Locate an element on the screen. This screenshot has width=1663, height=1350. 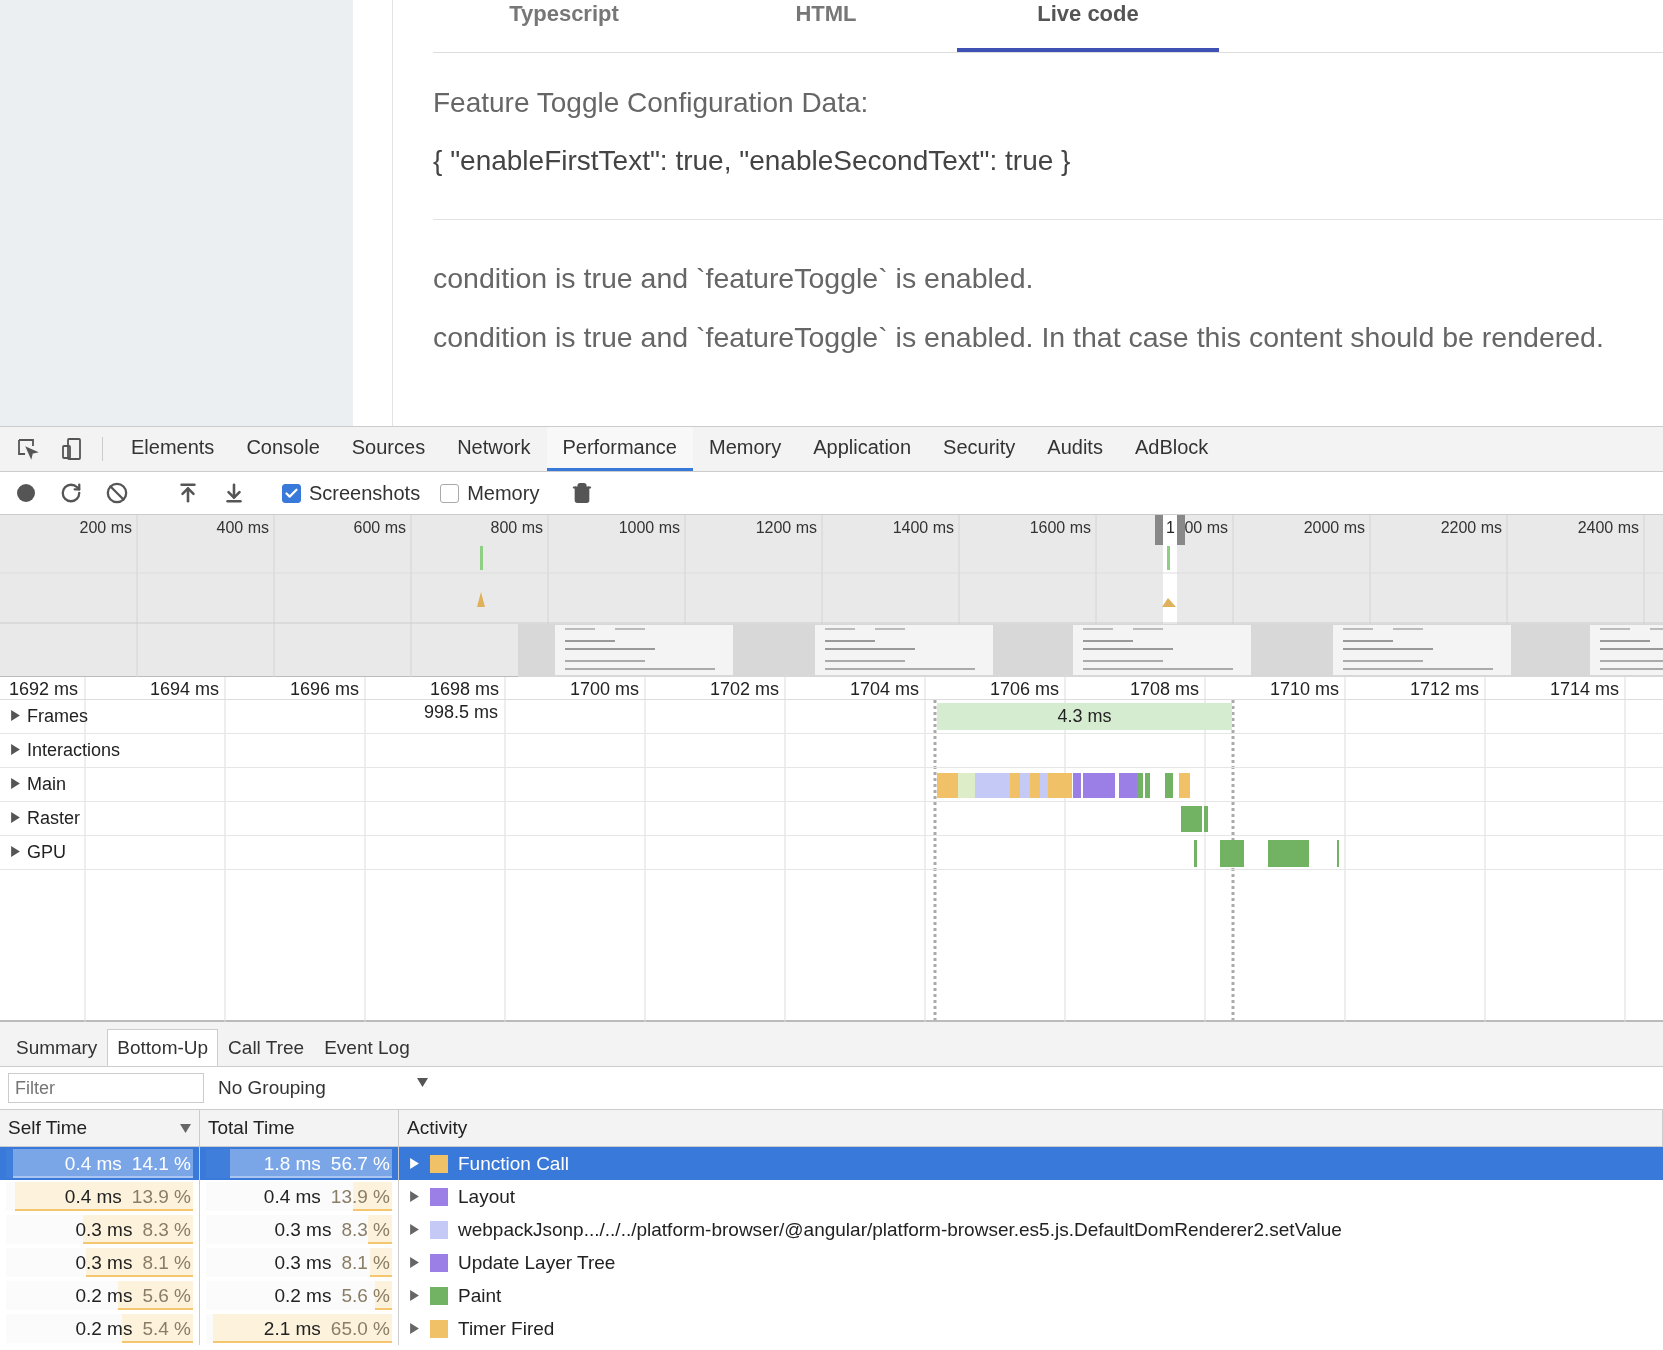
page-tab: Typescript is located at coordinates (564, 26).